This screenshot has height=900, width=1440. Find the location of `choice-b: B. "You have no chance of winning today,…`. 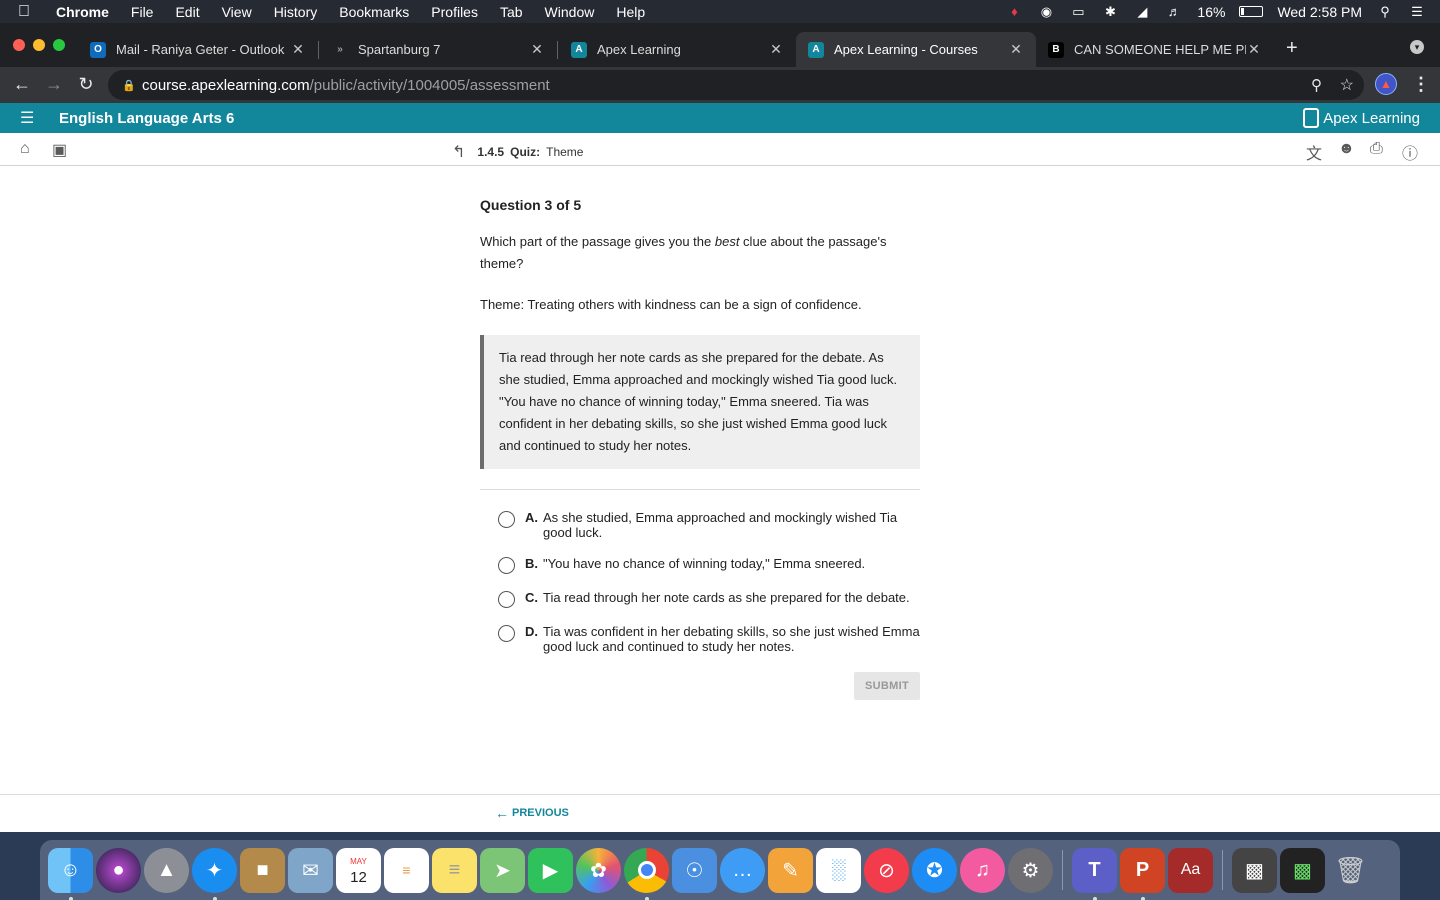

choice-b: B. "You have no chance of winning today,… is located at coordinates (700, 565).